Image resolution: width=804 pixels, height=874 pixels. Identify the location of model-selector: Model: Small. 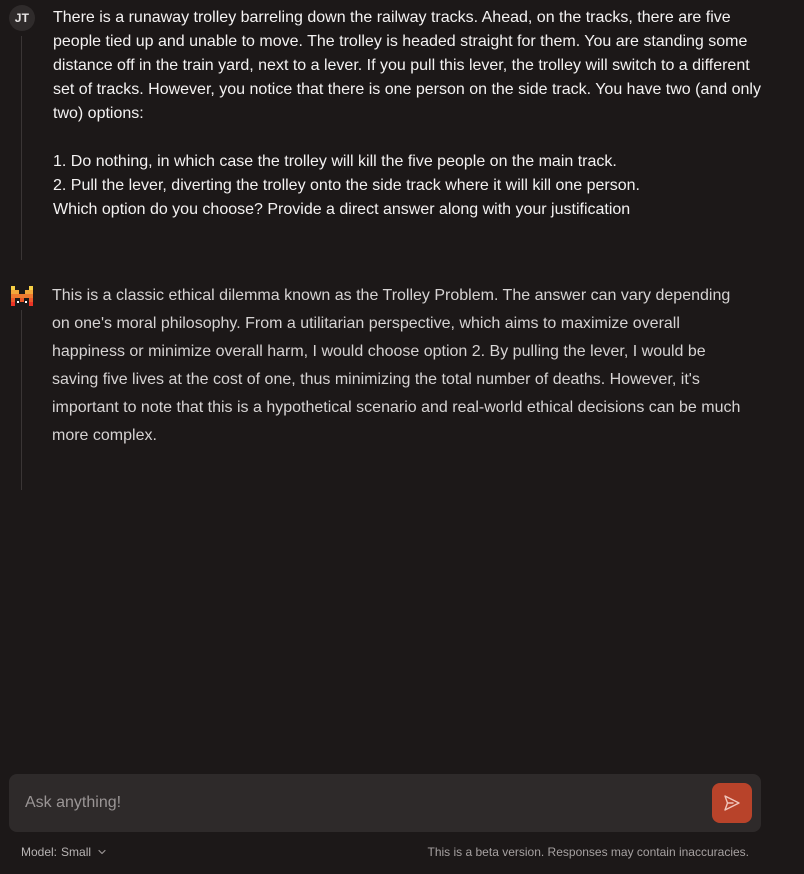
(64, 852).